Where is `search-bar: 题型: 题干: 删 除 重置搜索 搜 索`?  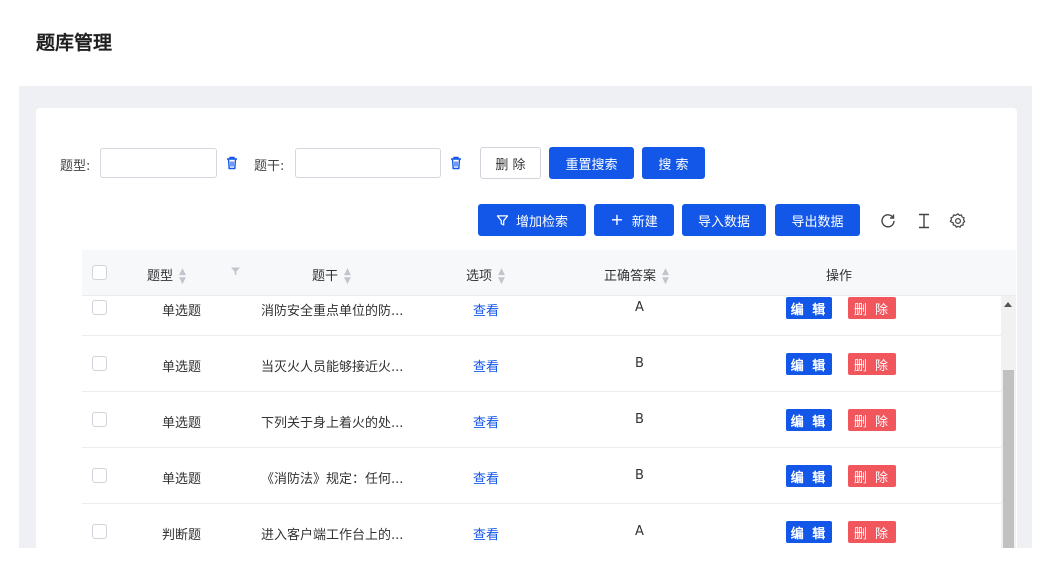
search-bar: 题型: 题干: 删 除 重置搜索 搜 索 is located at coordinates (526, 163).